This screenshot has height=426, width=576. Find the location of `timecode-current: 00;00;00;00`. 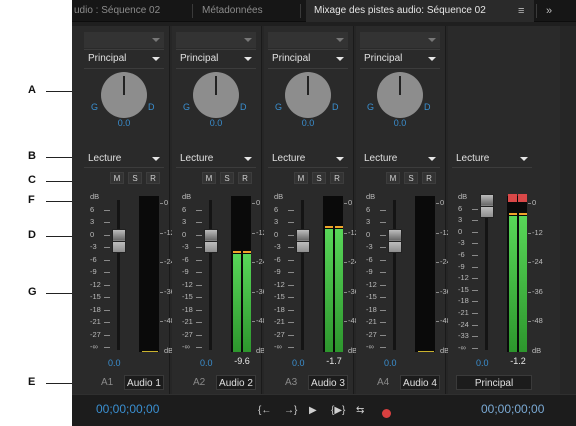

timecode-current: 00;00;00;00 is located at coordinates (127, 409).